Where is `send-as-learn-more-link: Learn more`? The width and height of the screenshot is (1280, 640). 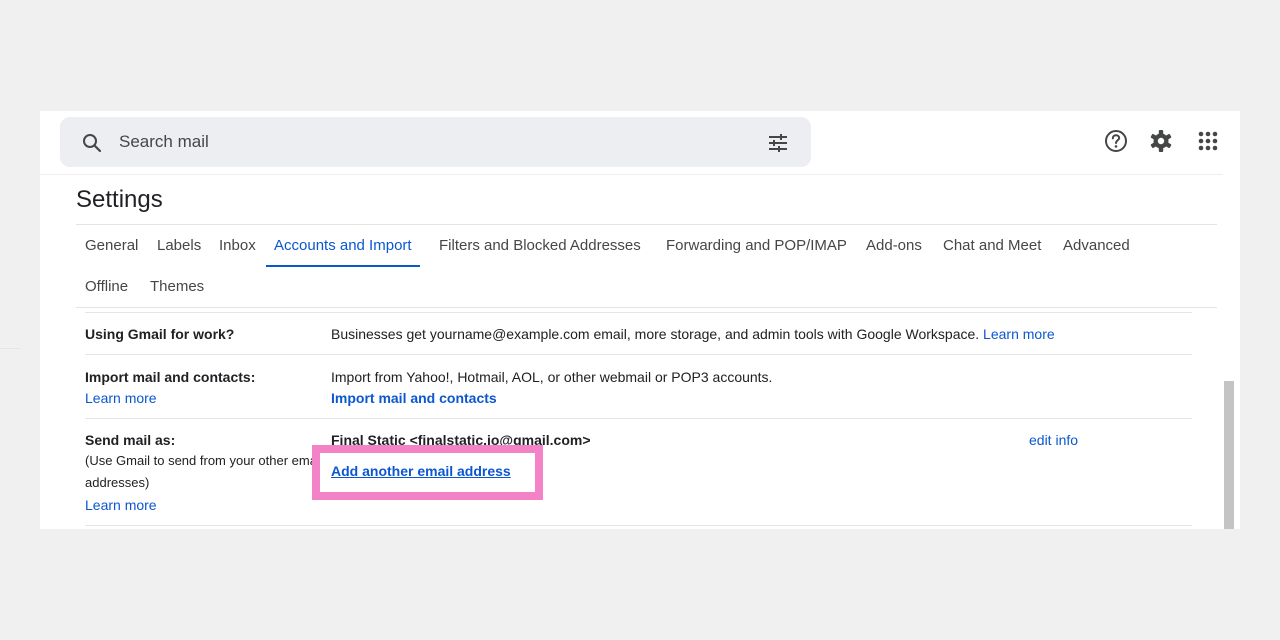
send-as-learn-more-link: Learn more is located at coordinates (121, 505).